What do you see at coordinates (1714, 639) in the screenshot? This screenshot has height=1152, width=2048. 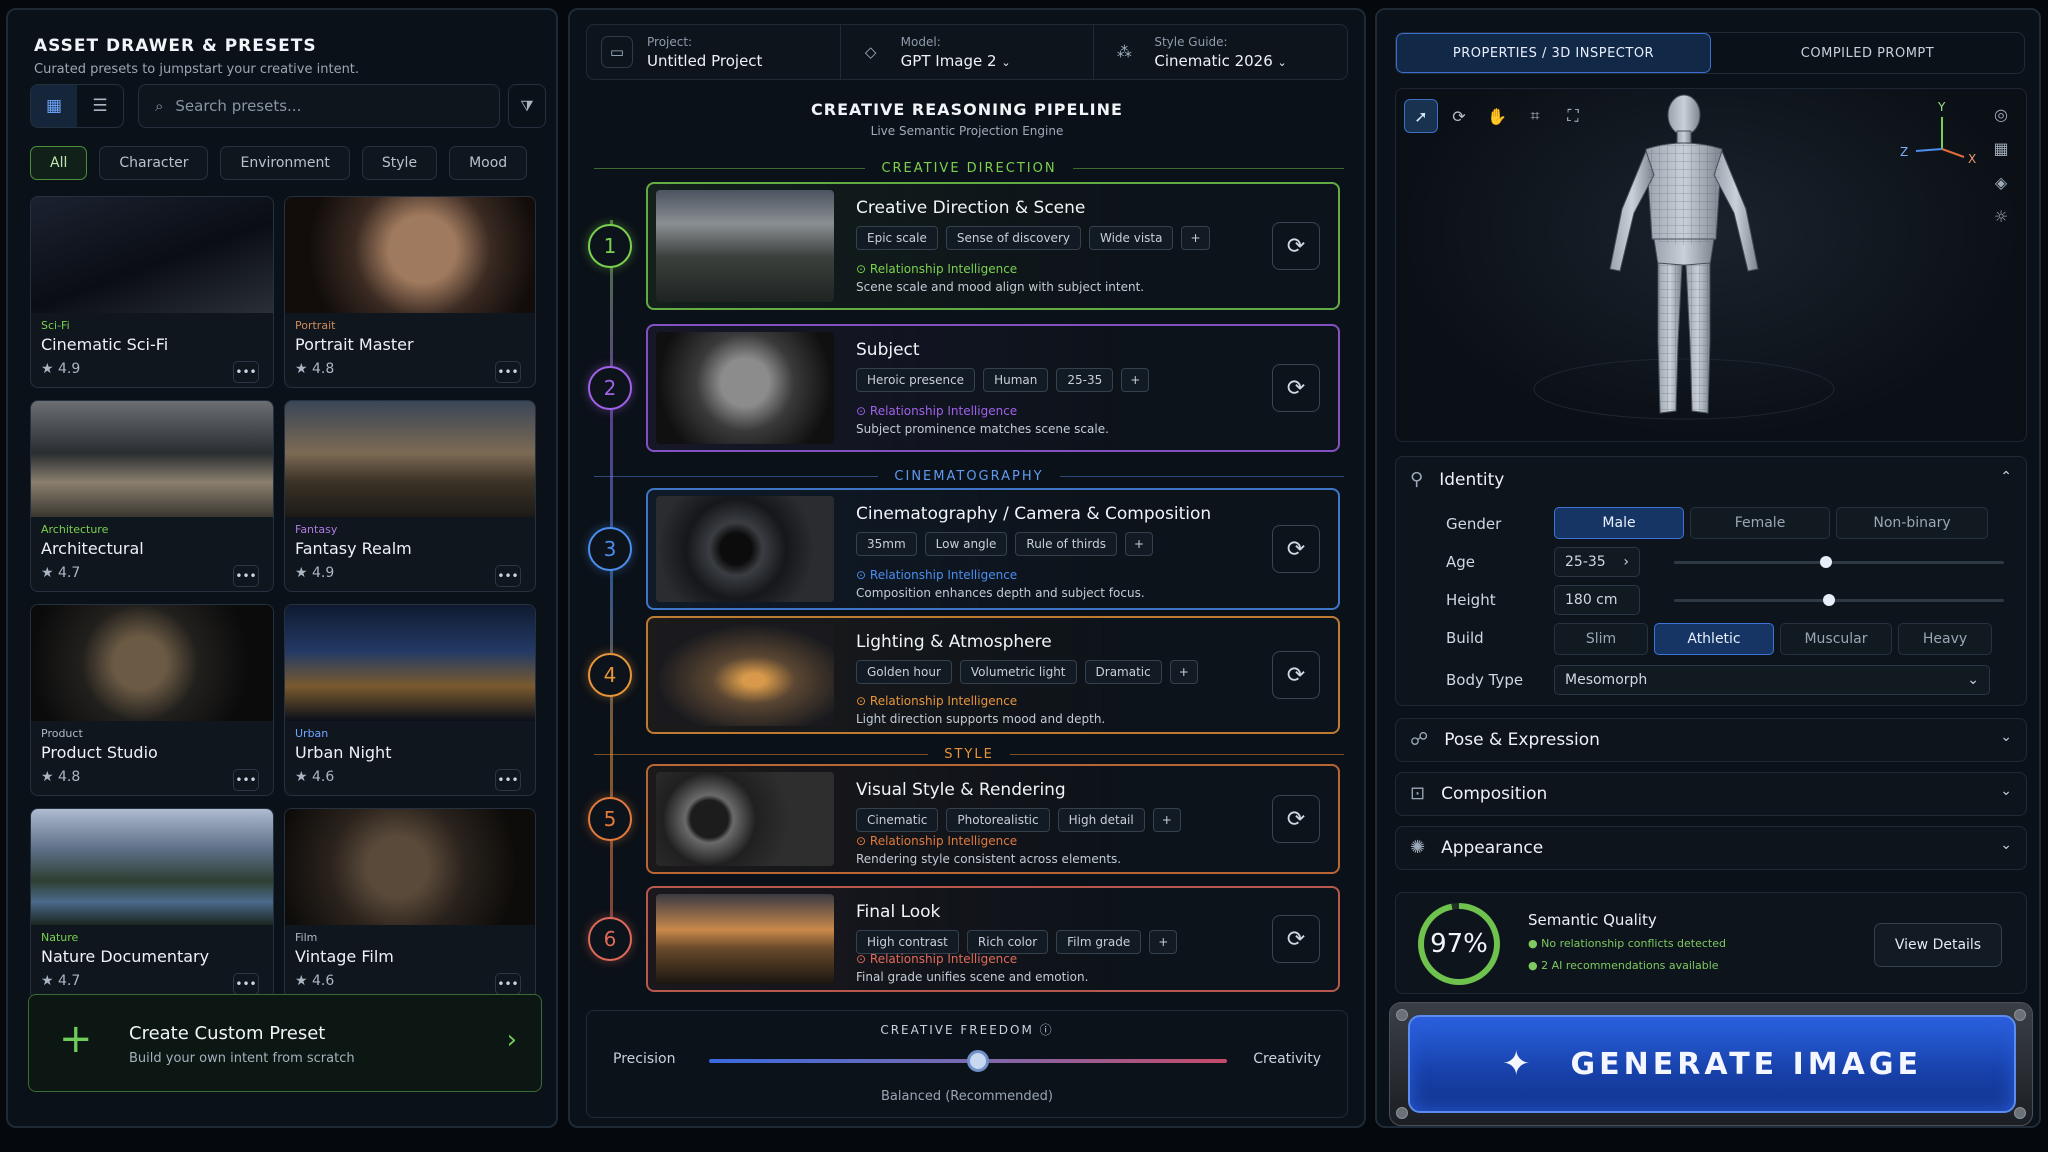 I see `build-athletic: Athletic` at bounding box center [1714, 639].